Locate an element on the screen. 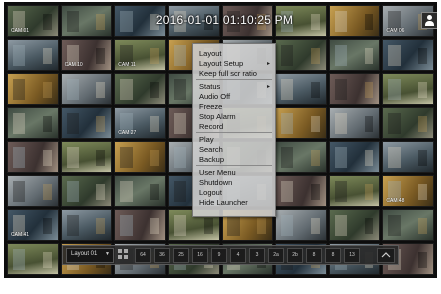 This screenshot has width=441, height=294. launcher-layout-button: 16 is located at coordinates (200, 255).